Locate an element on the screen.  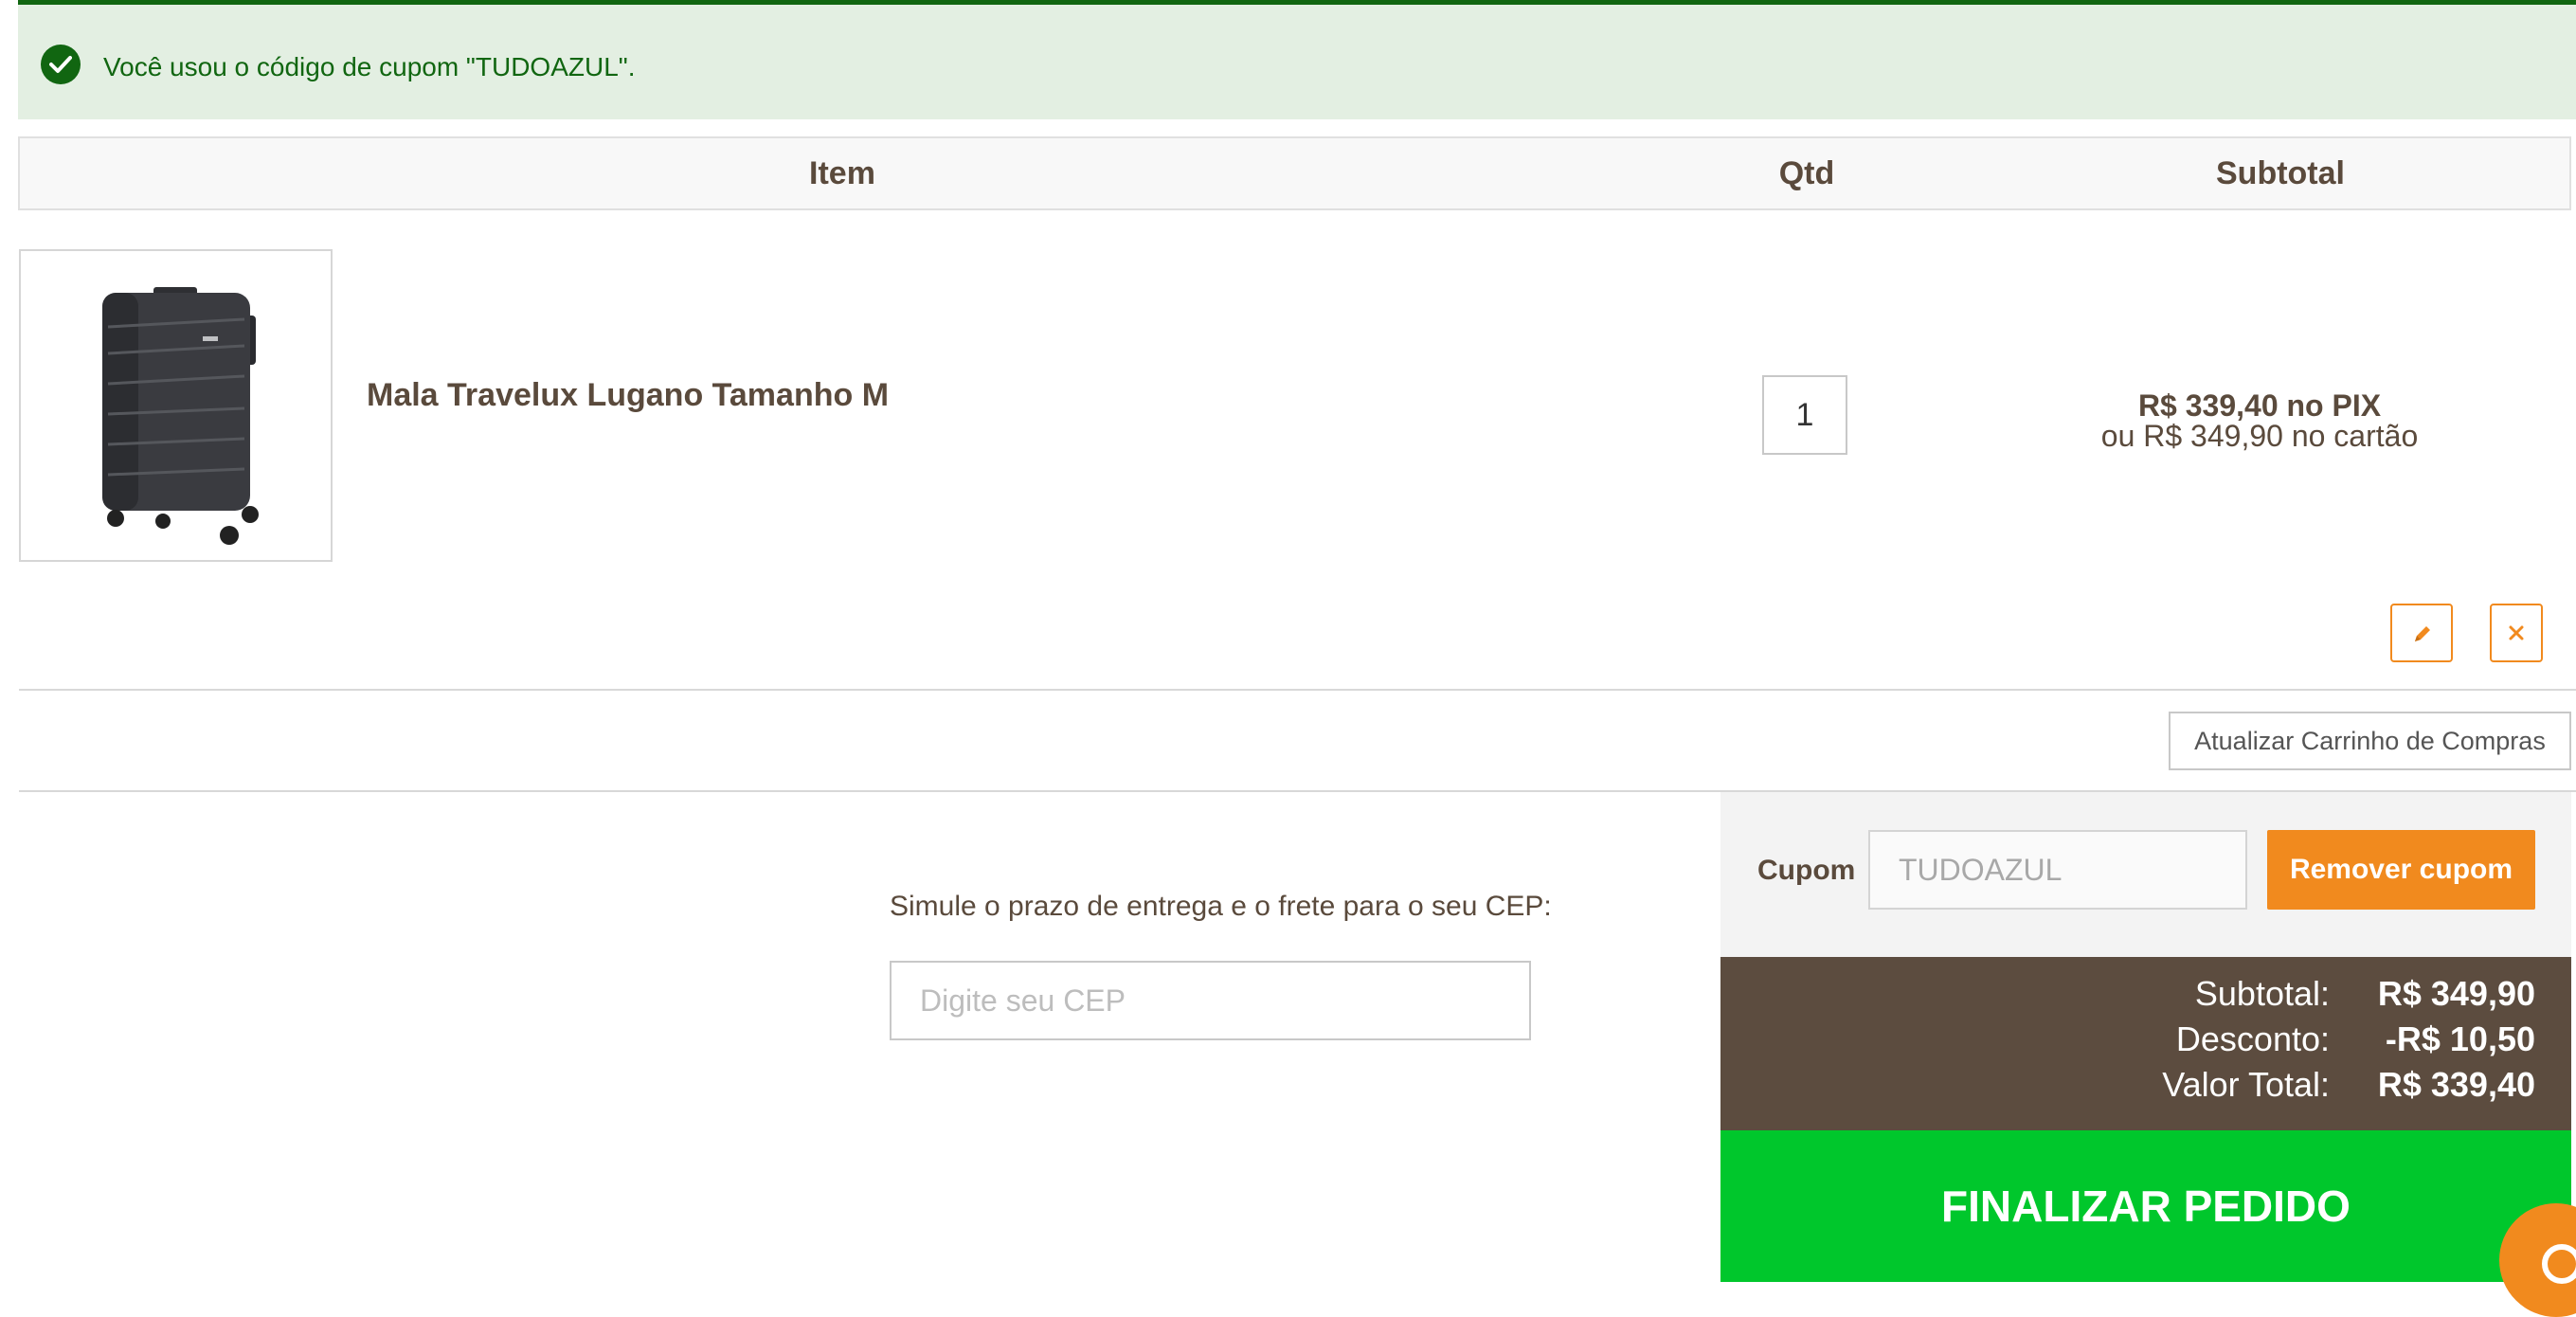
pencil-icon is located at coordinates (2422, 633).